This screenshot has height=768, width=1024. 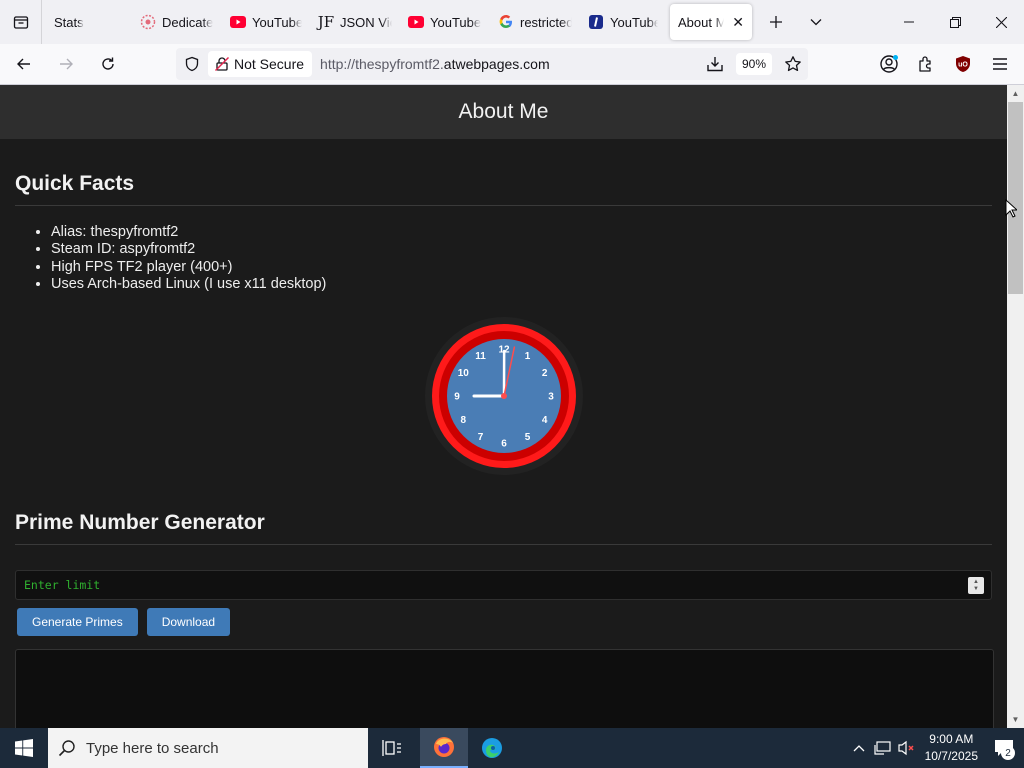 I want to click on tab-dedicated: Dedicate, so click(x=177, y=22).